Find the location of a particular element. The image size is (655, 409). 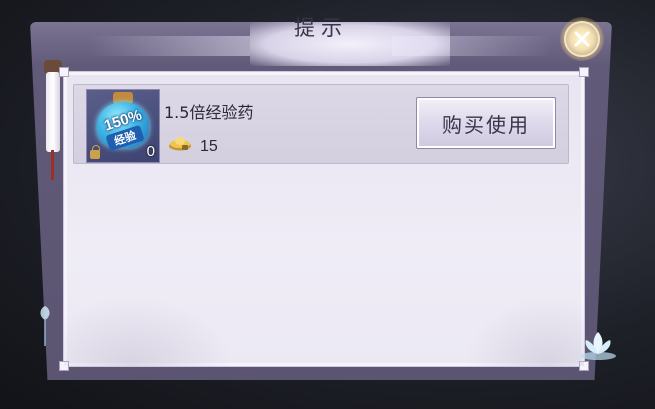

shop-item-row: 150% 经验 0 1.5倍经验药 15 购买使用 is located at coordinates (321, 124).